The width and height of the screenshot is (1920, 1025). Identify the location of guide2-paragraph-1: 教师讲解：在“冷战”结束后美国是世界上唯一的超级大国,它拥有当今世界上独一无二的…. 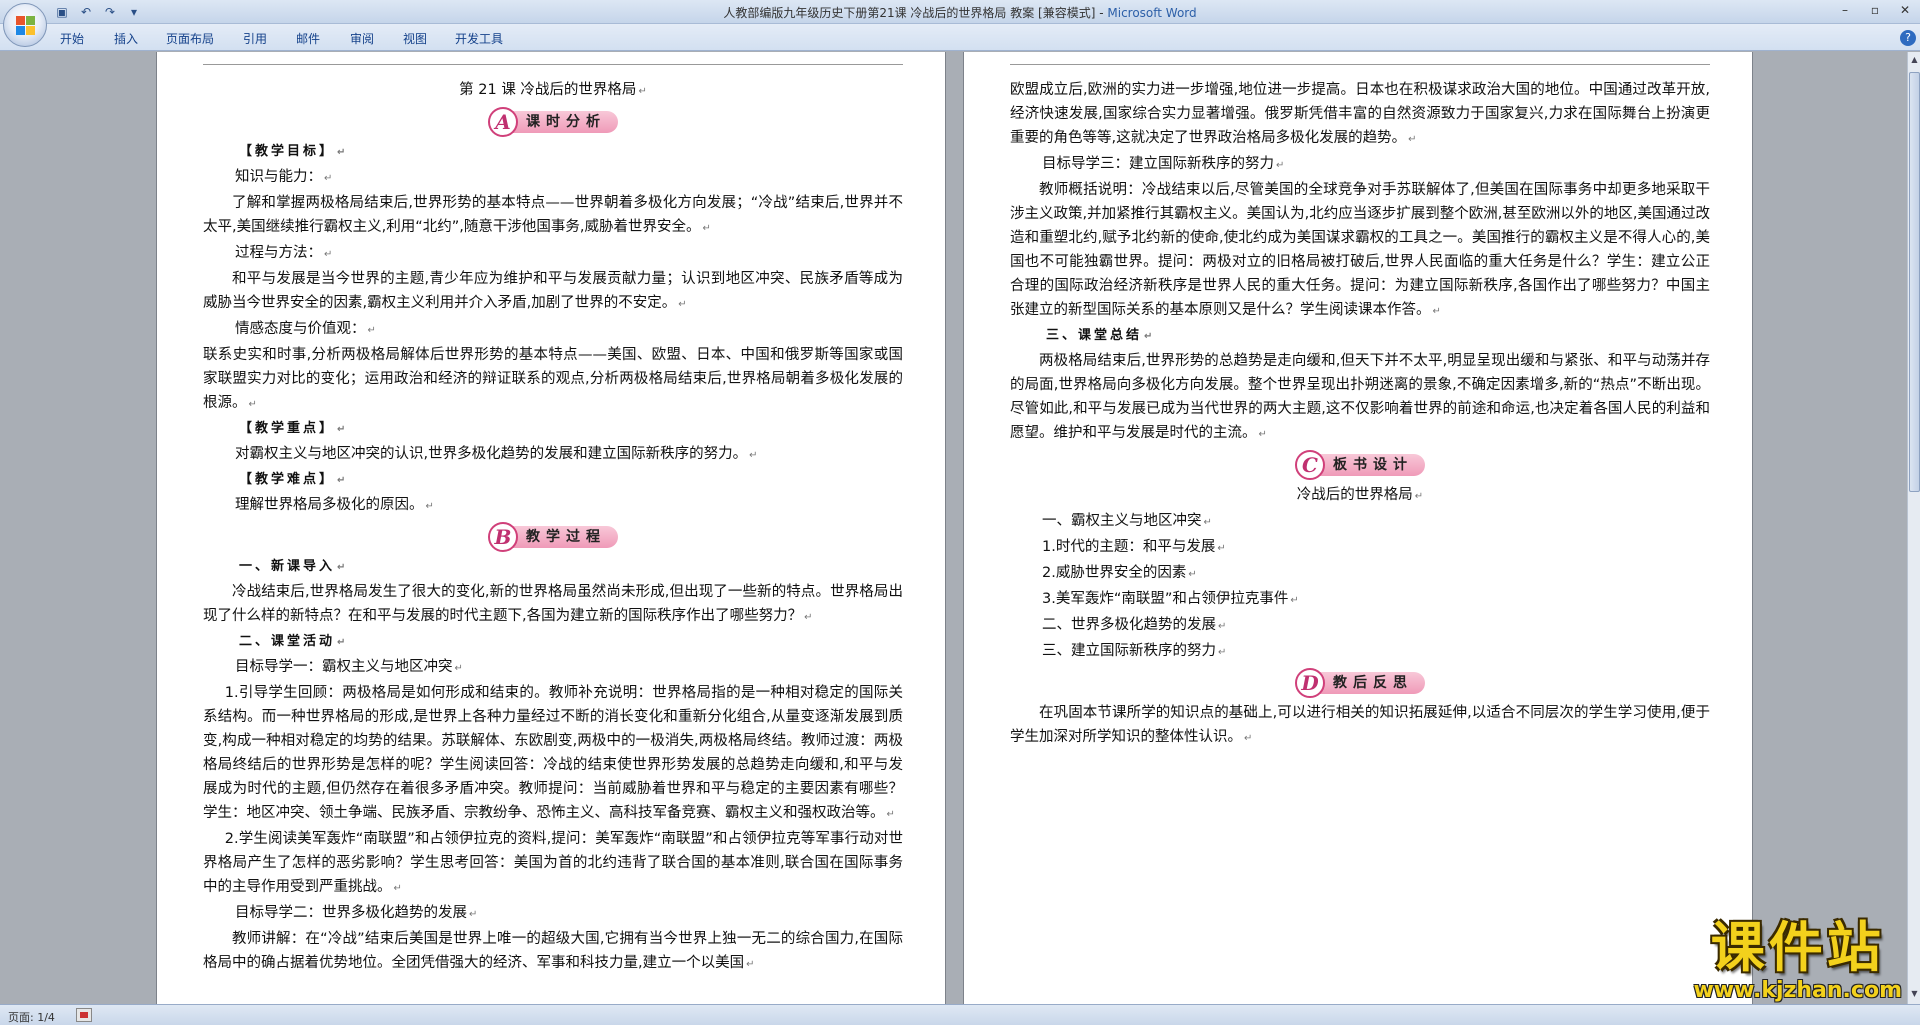
(553, 951).